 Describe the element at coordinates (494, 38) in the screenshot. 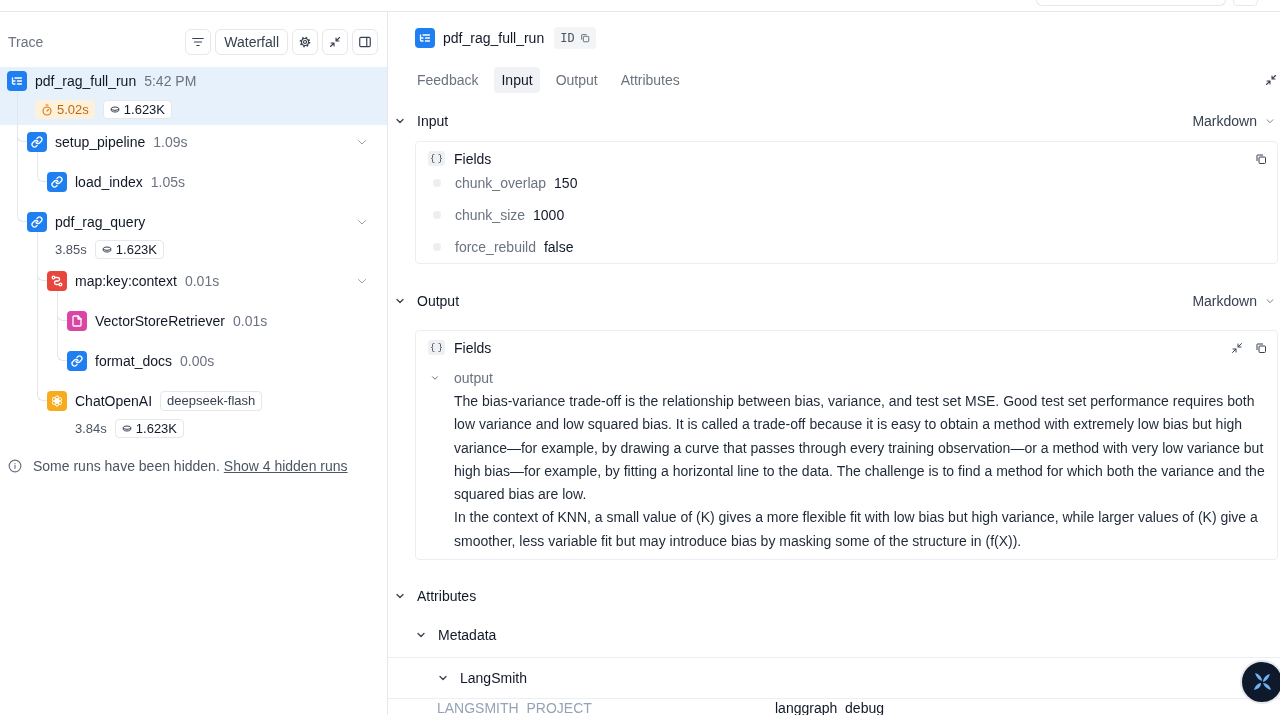

I see `run-title: pdf_rag_full_run` at that location.